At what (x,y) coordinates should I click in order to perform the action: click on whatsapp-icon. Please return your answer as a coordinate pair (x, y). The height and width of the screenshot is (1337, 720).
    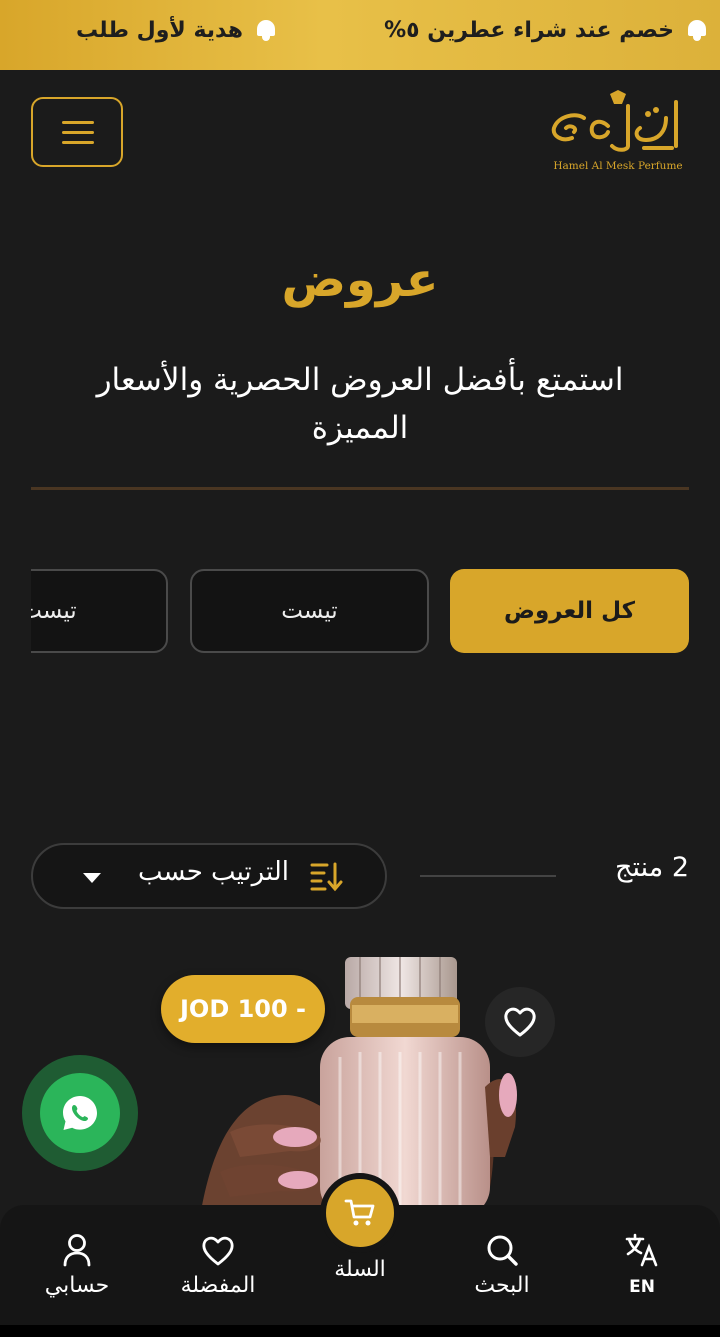
    Looking at the image, I should click on (80, 1113).